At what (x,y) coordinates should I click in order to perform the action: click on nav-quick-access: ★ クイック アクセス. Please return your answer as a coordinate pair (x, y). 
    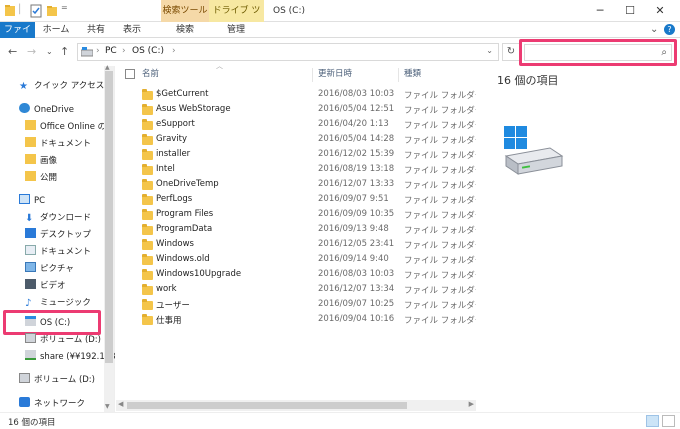
    Looking at the image, I should click on (61, 86).